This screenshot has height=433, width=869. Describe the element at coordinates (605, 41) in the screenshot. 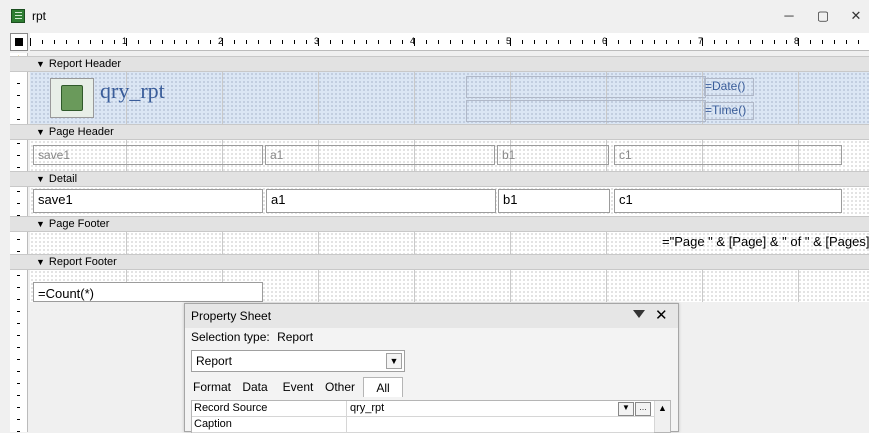

I see `ruler-number: 6` at that location.